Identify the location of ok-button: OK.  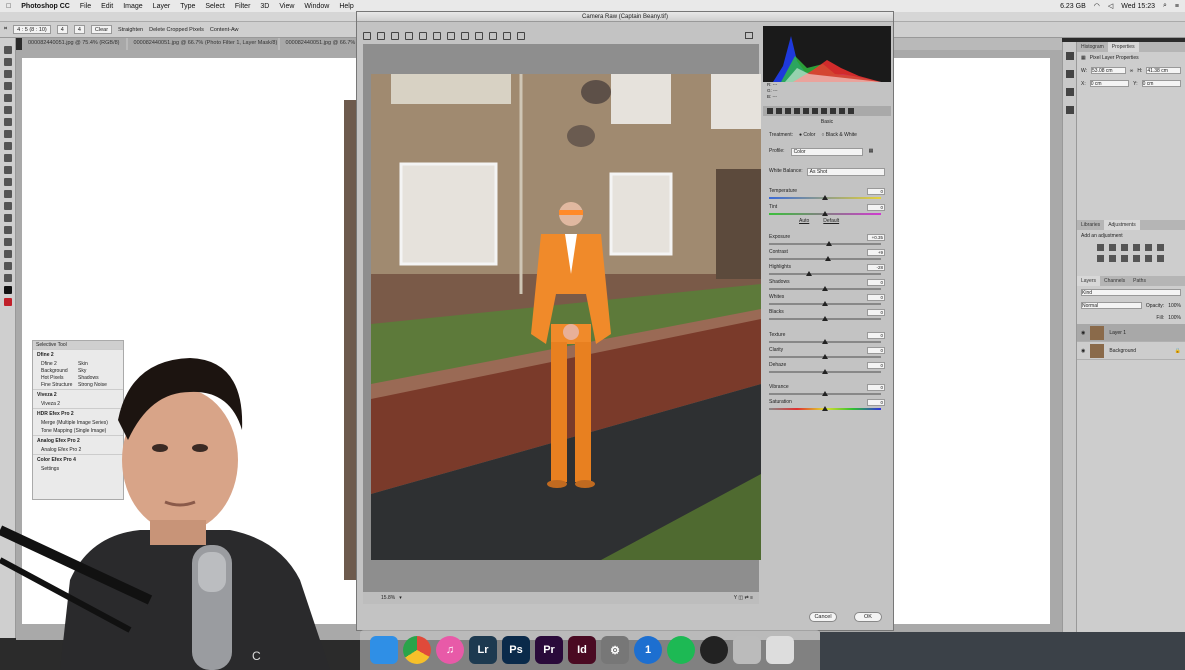
(868, 617).